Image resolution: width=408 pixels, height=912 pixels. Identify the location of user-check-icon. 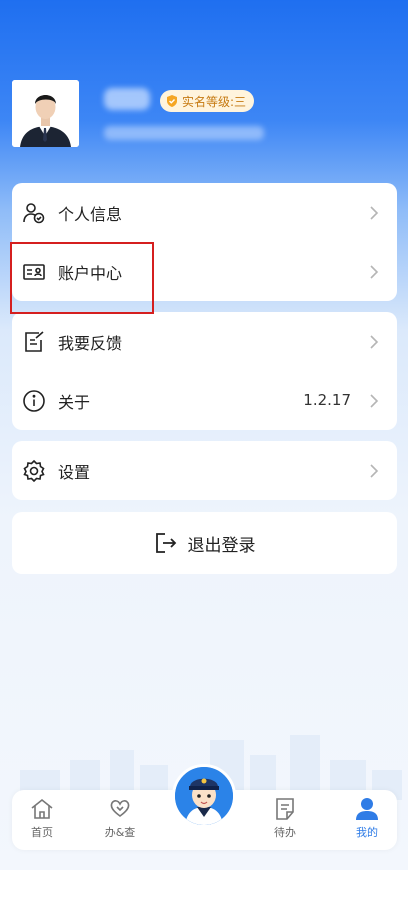
(34, 213).